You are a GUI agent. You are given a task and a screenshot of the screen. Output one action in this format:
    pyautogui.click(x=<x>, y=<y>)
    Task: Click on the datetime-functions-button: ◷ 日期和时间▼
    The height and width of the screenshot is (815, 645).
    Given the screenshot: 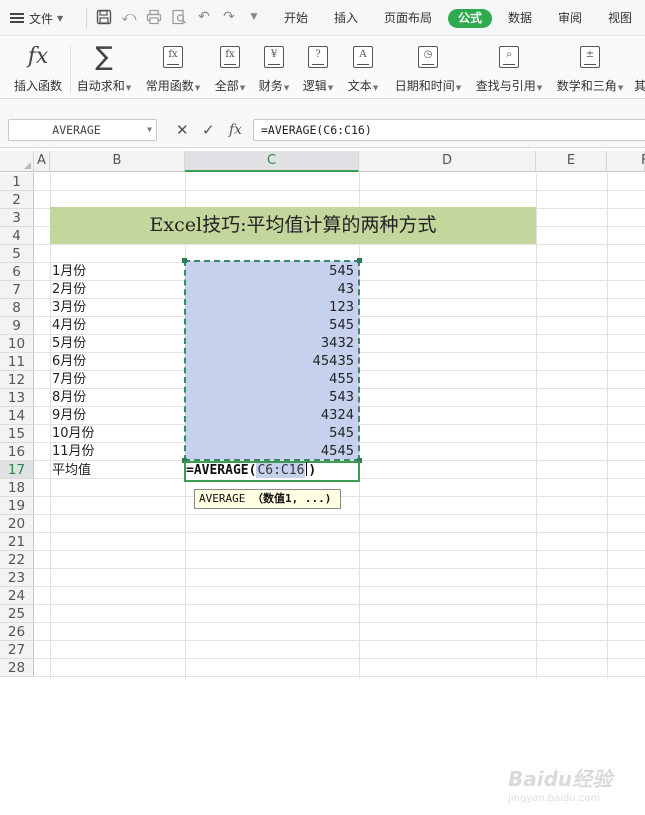 What is the action you would take?
    pyautogui.click(x=428, y=70)
    